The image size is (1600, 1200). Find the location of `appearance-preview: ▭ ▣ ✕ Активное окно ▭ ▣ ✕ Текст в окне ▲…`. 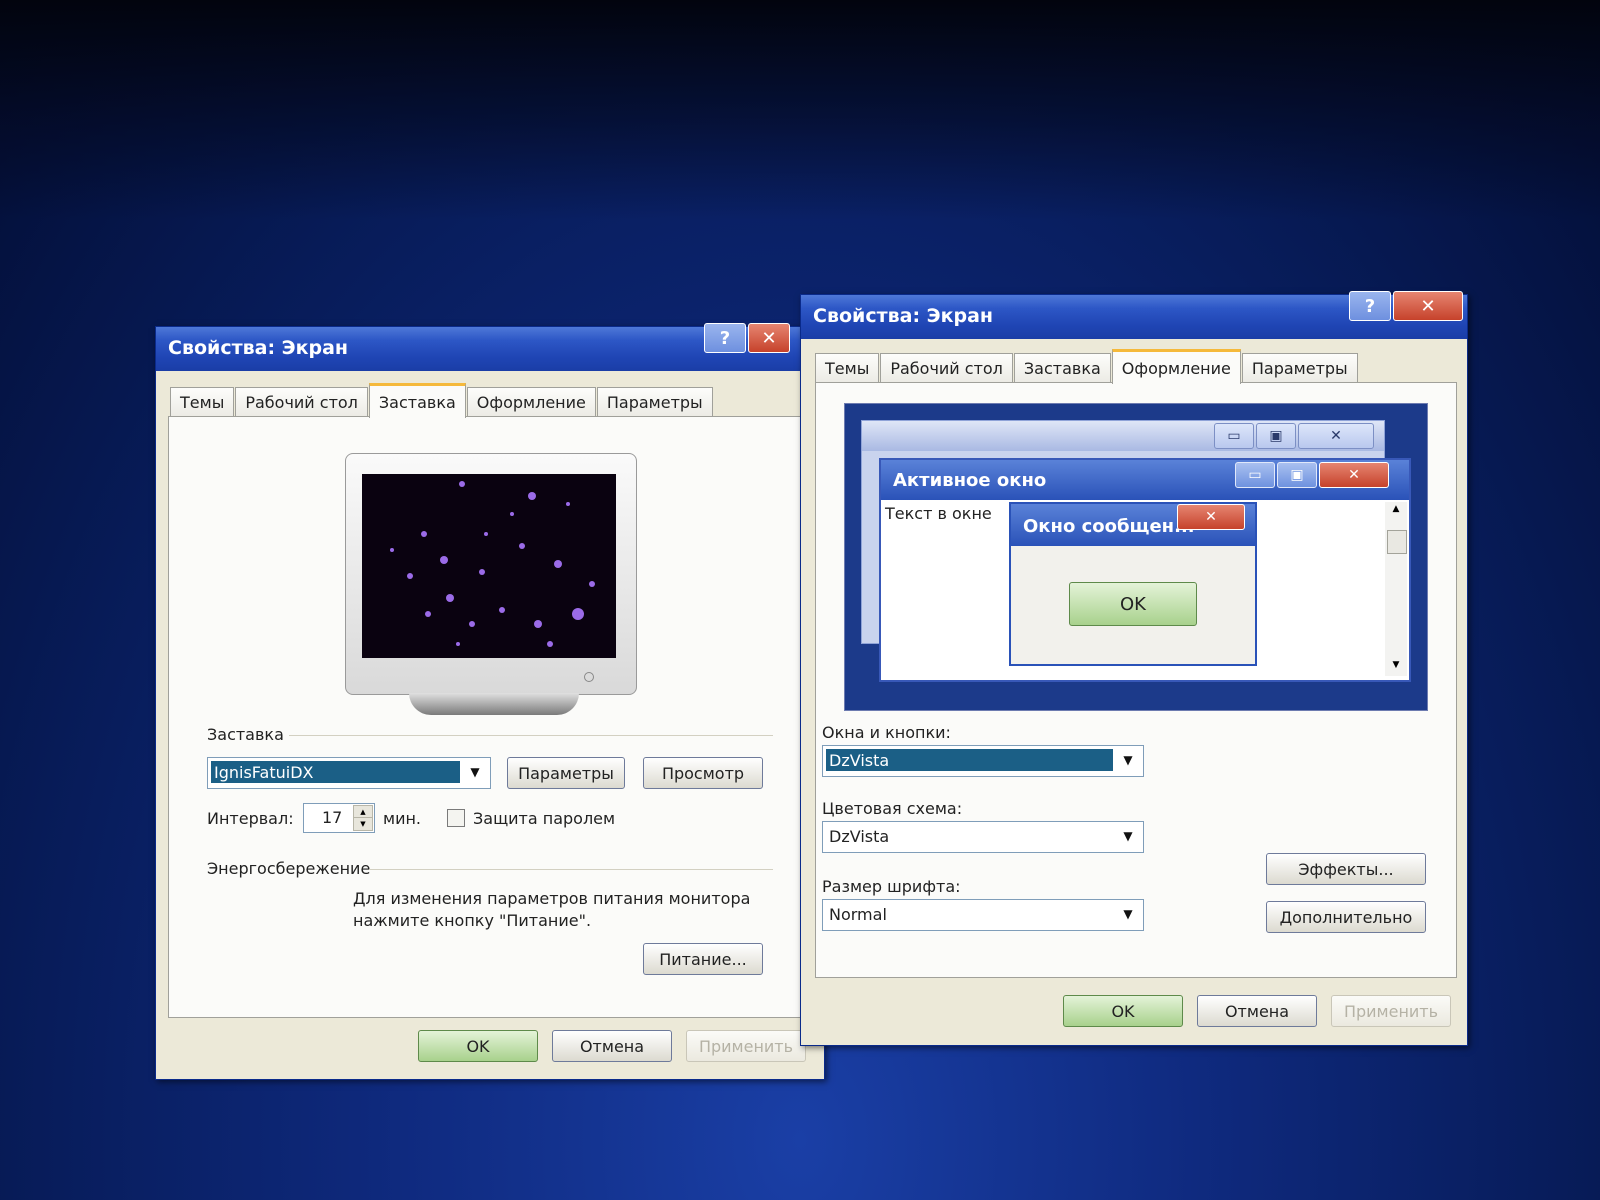

appearance-preview: ▭ ▣ ✕ Активное окно ▭ ▣ ✕ Текст в окне ▲… is located at coordinates (1136, 557).